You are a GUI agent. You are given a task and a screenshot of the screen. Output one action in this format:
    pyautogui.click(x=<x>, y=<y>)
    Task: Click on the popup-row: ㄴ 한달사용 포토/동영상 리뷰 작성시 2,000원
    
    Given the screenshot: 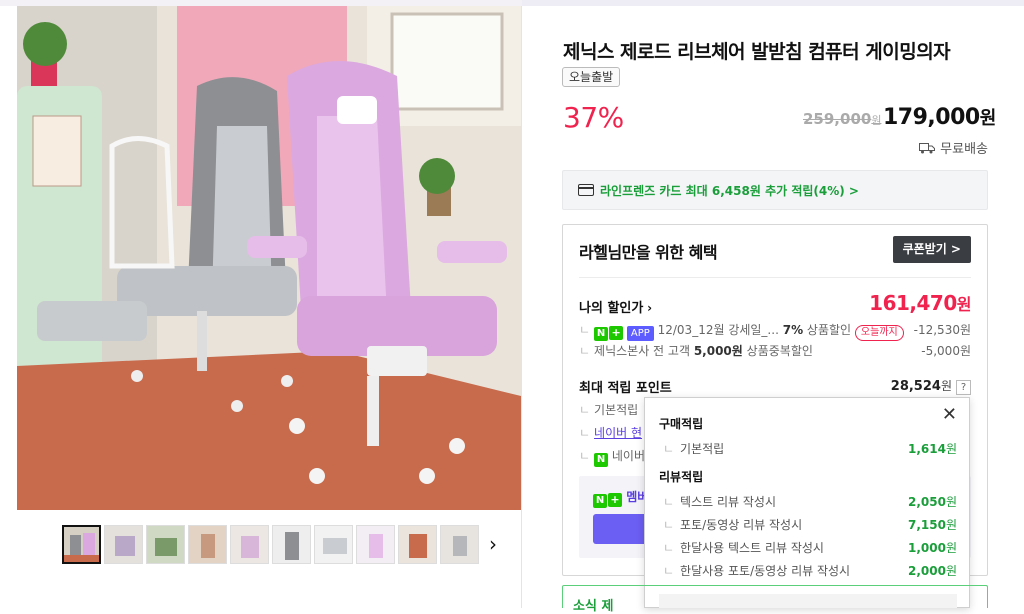 What is the action you would take?
    pyautogui.click(x=810, y=571)
    